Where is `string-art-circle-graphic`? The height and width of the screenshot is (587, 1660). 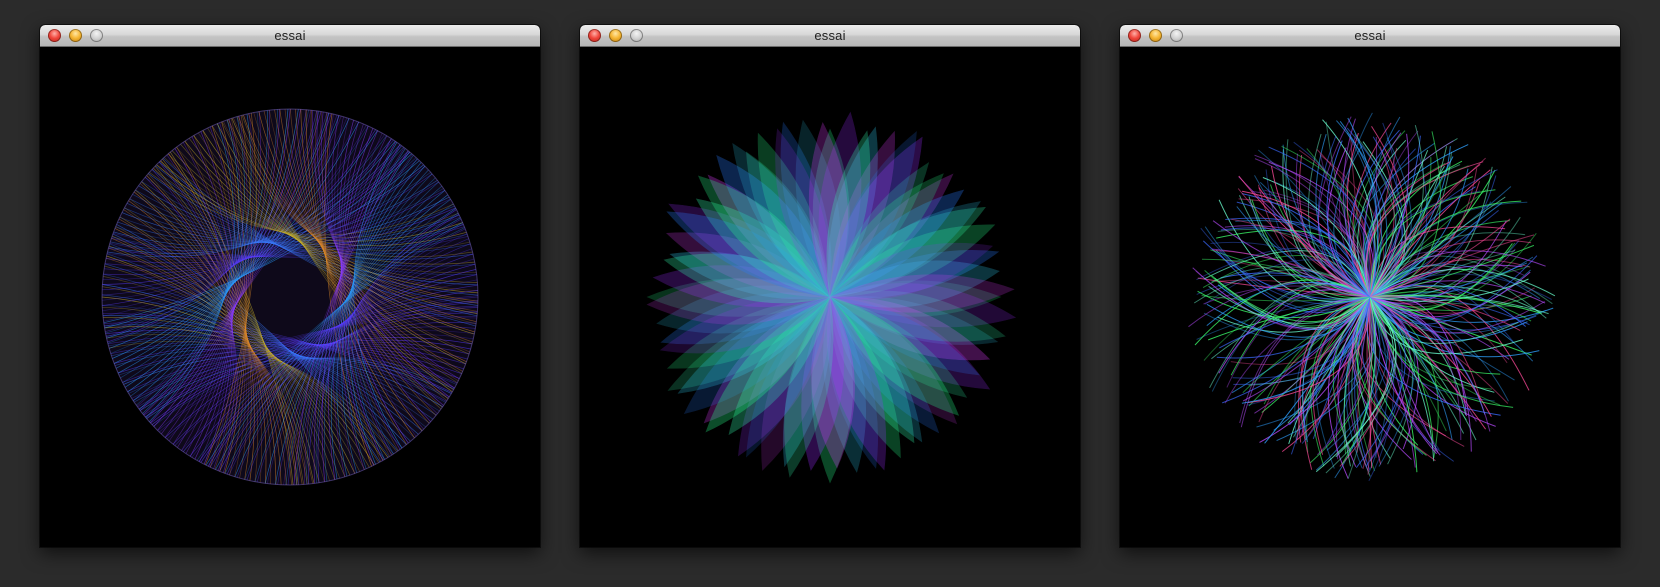 string-art-circle-graphic is located at coordinates (290, 297).